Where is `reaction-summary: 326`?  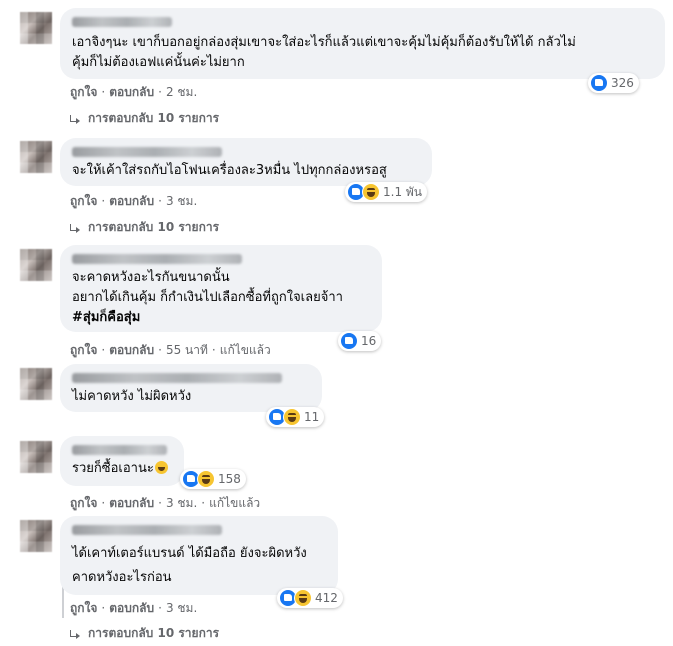 reaction-summary: 326 is located at coordinates (613, 83).